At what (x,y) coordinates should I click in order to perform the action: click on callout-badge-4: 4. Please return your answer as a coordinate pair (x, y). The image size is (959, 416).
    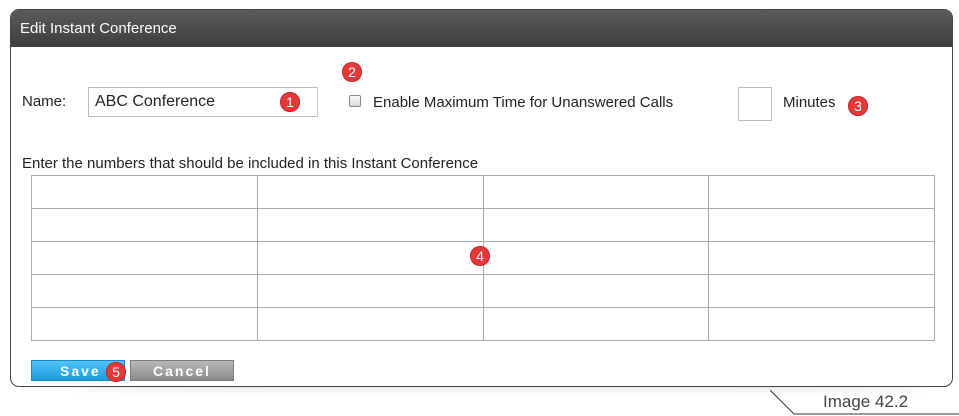
    Looking at the image, I should click on (480, 256).